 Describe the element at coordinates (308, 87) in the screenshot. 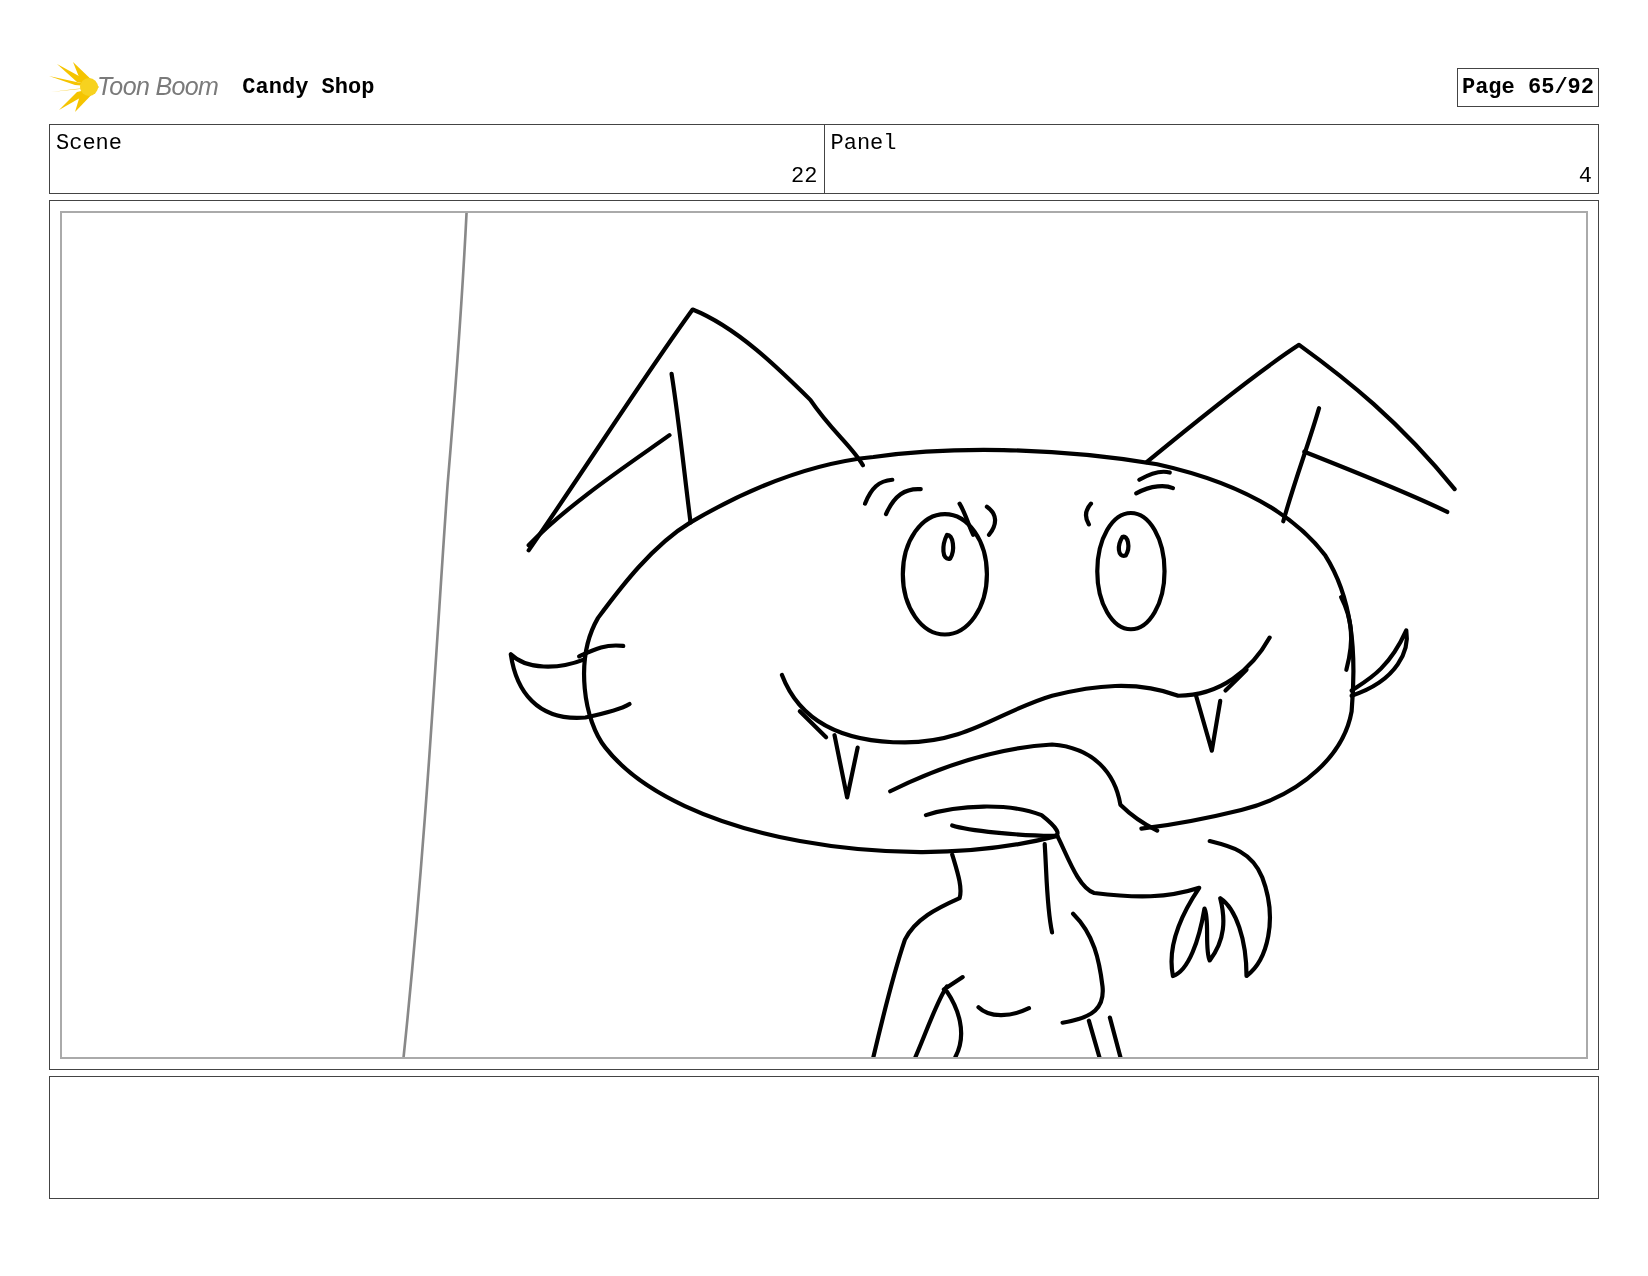

I see `project-title: Candy Shop` at that location.